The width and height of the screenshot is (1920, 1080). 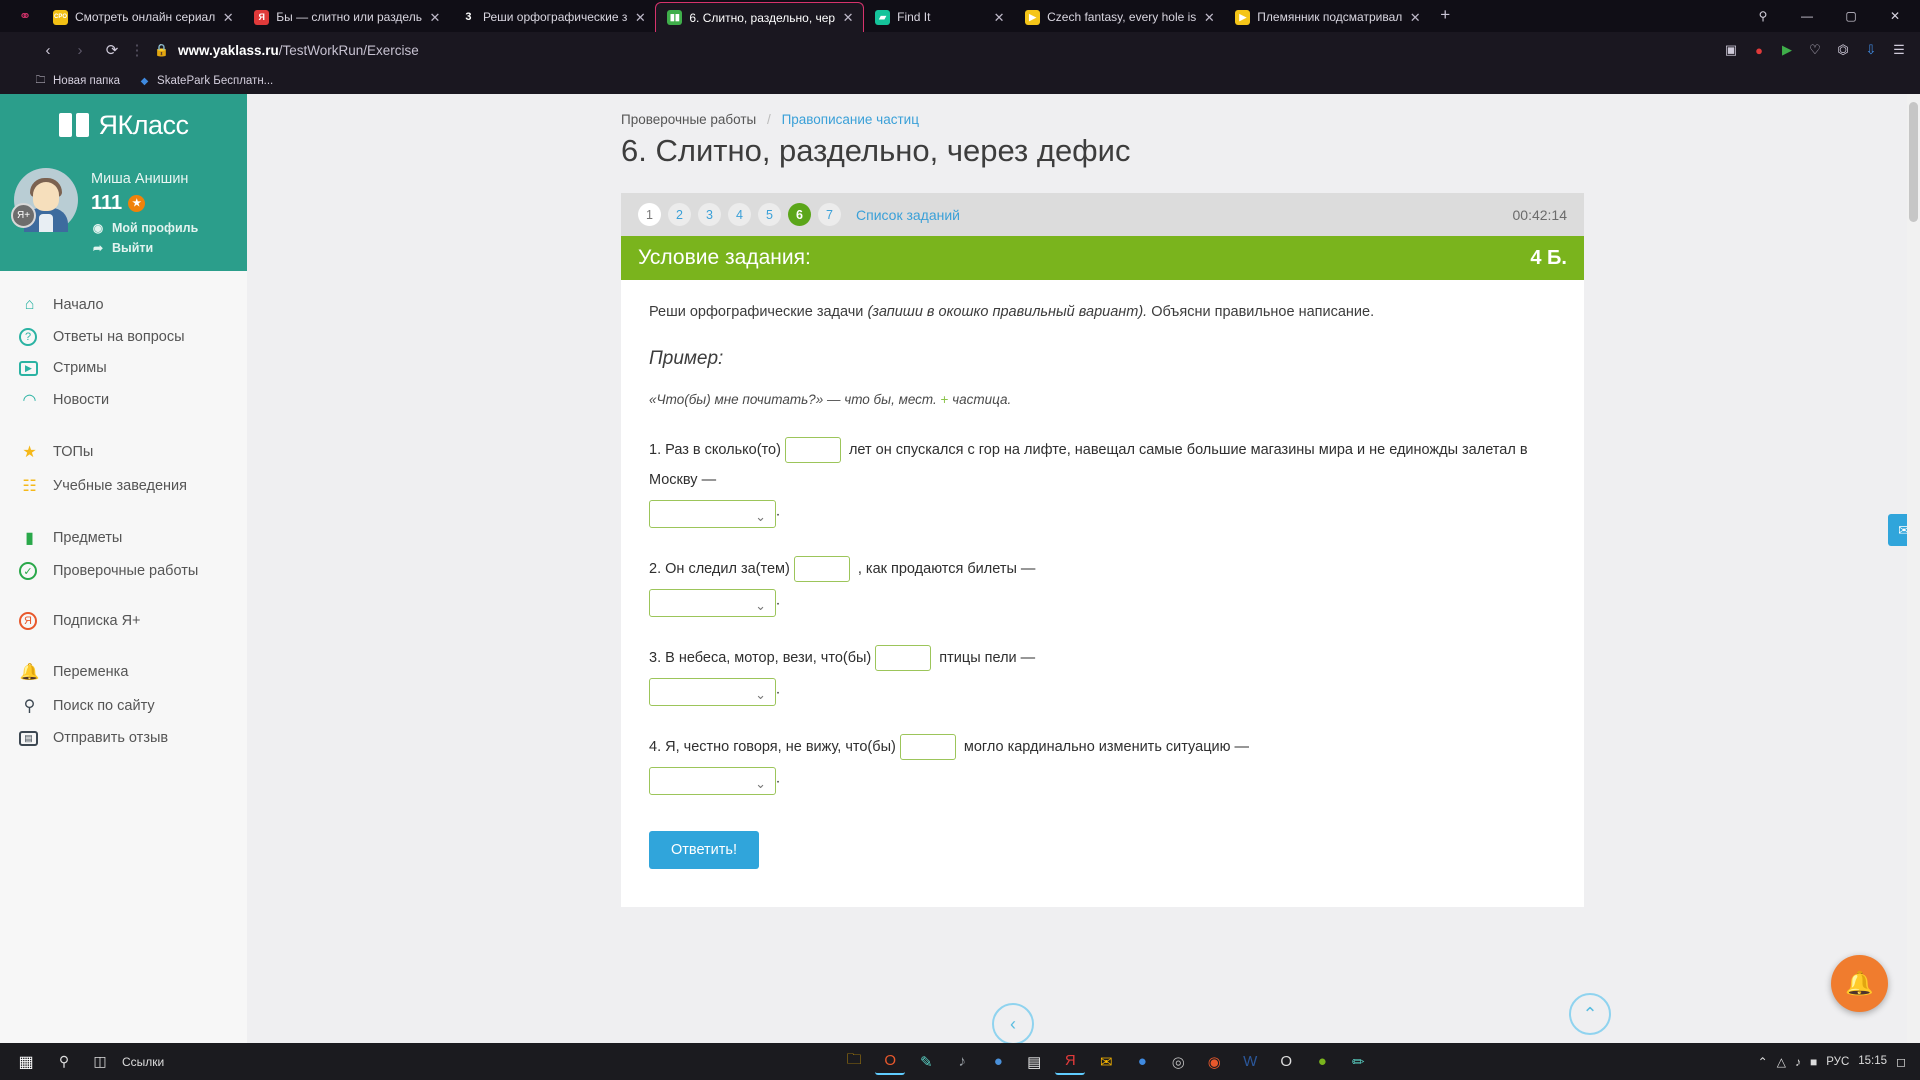 What do you see at coordinates (123, 486) in the screenshot?
I see `sidebar-item-2-1: ☷ Учебные заведения` at bounding box center [123, 486].